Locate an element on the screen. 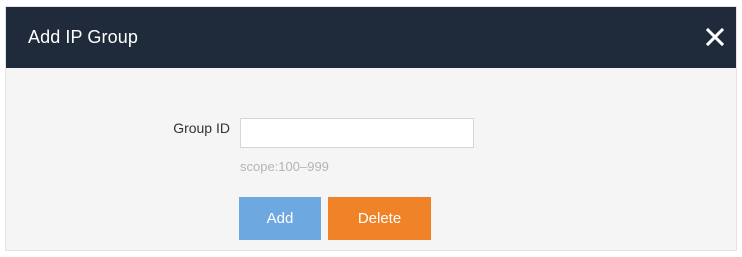 Image resolution: width=742 pixels, height=257 pixels. close-icon is located at coordinates (715, 37).